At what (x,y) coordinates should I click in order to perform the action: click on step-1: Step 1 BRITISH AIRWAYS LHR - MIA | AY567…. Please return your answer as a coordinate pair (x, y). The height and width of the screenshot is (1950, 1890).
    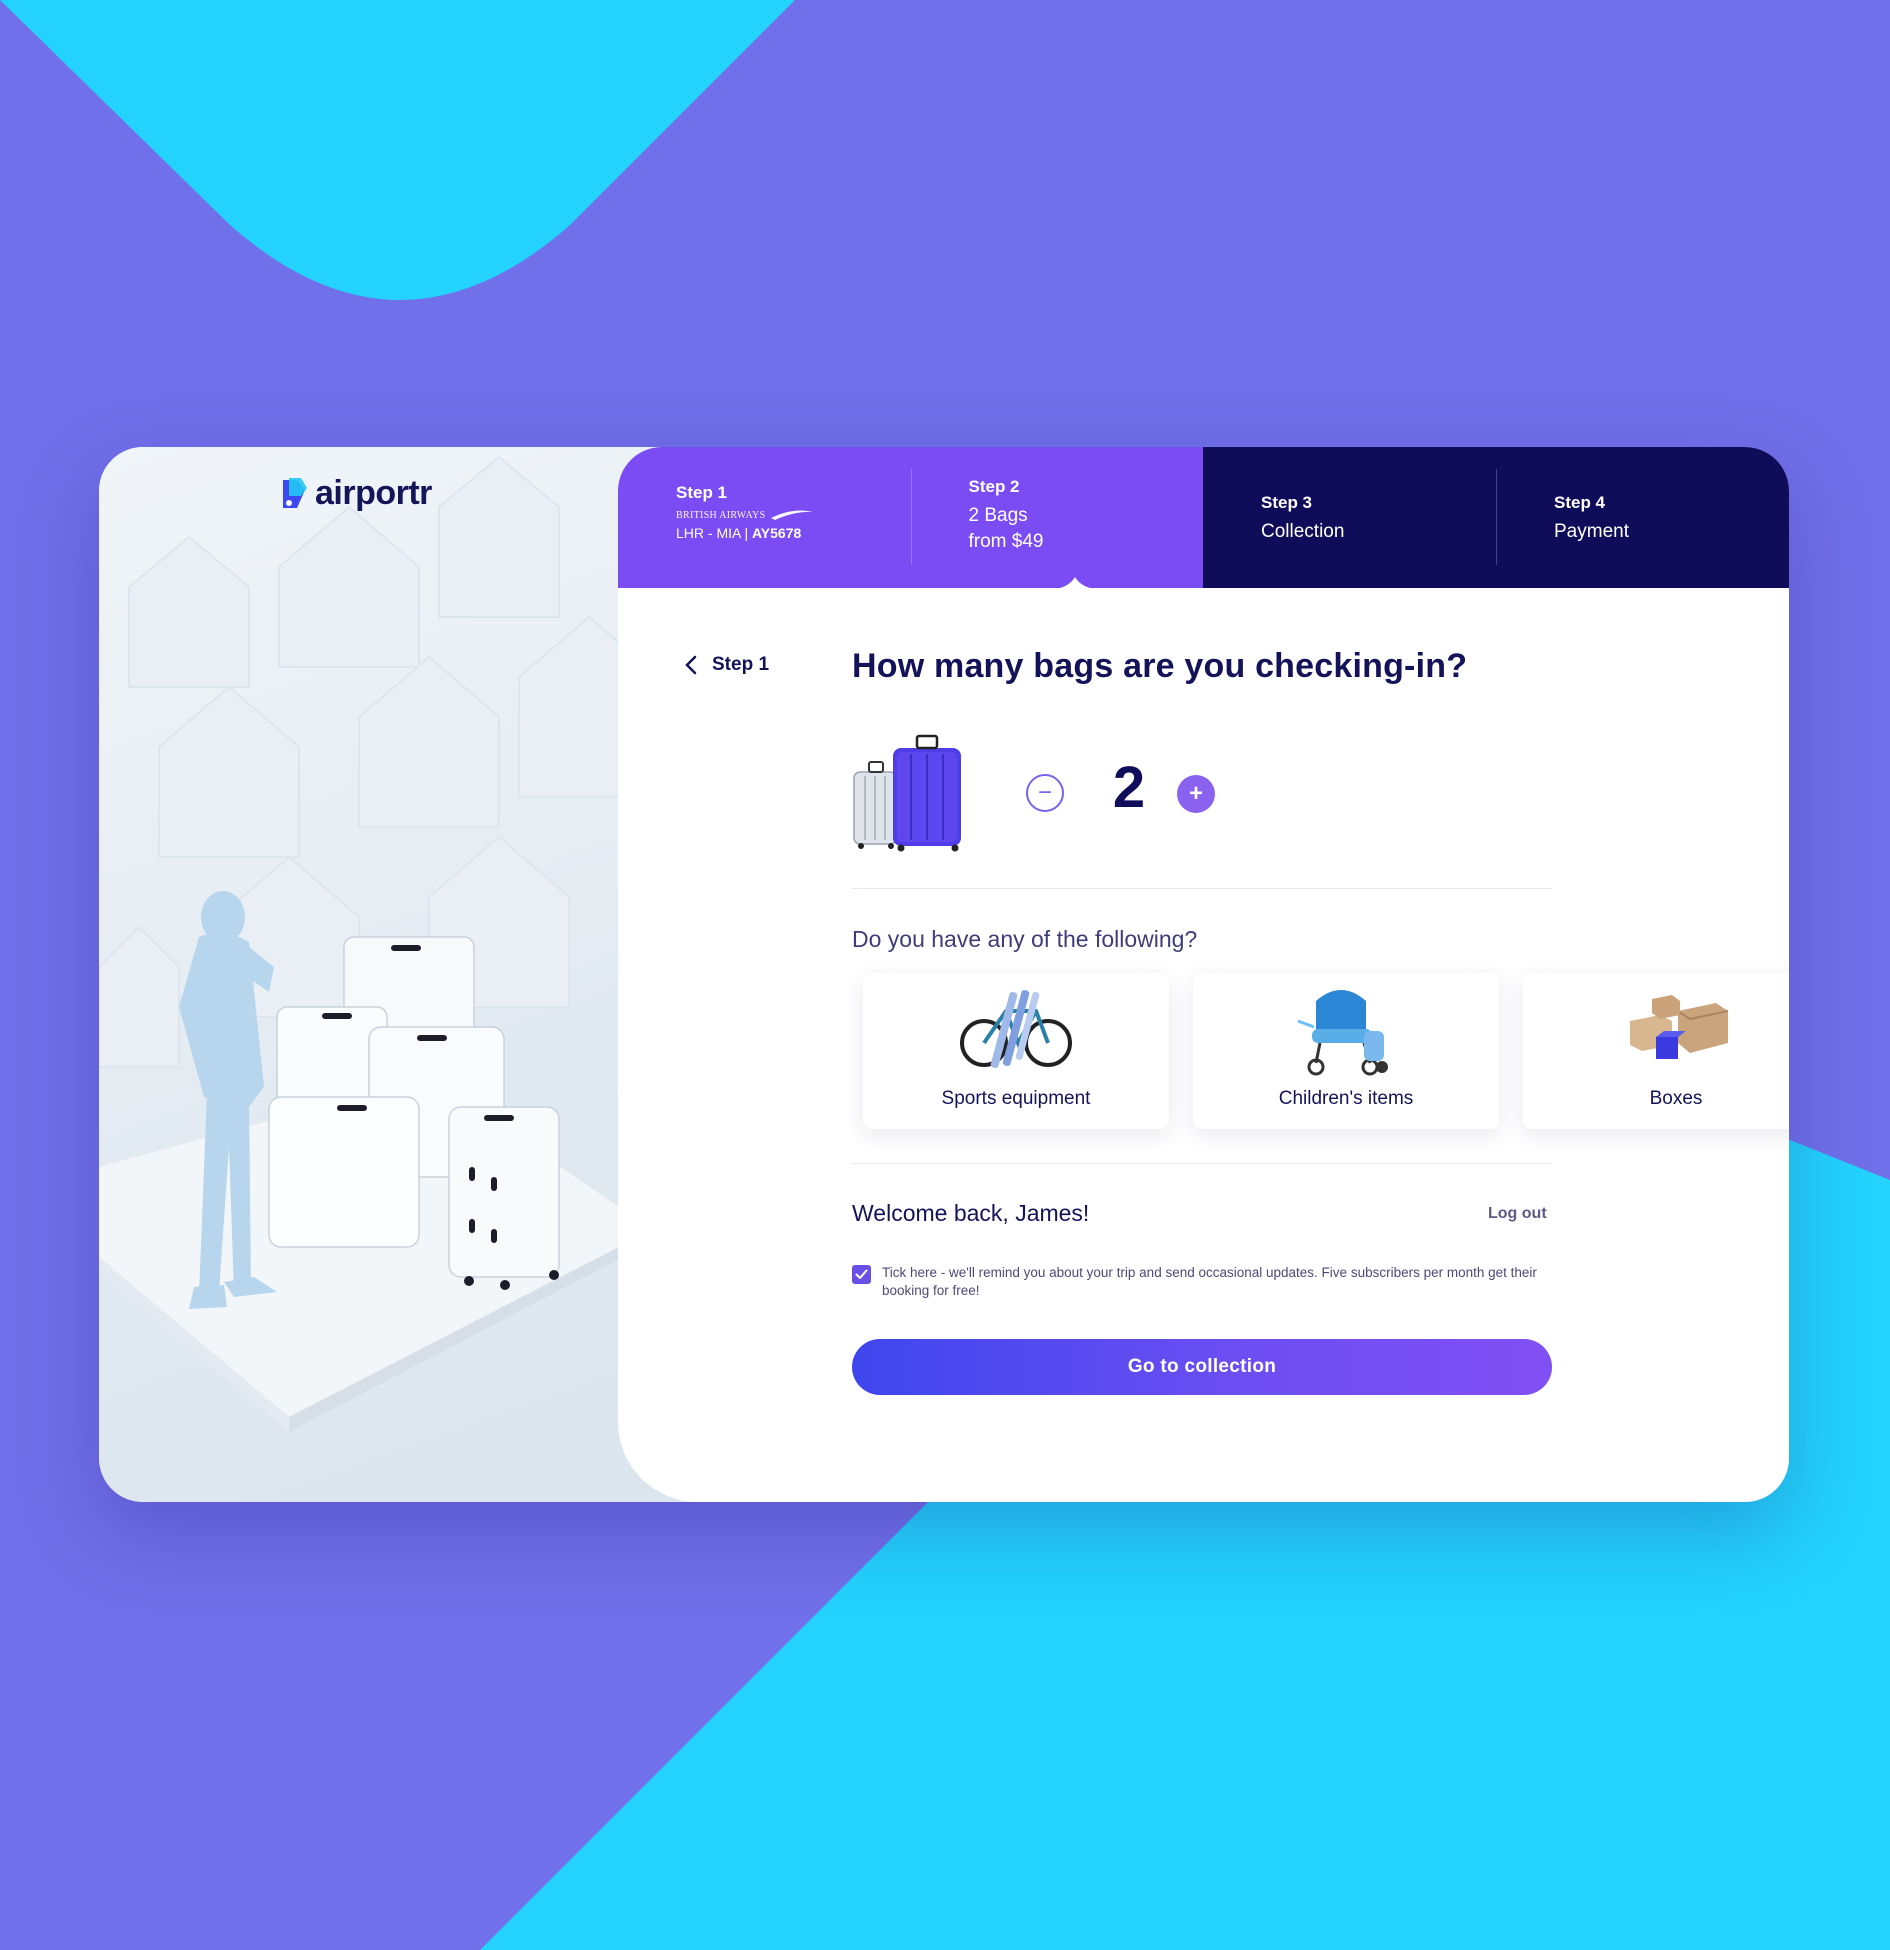
    Looking at the image, I should click on (764, 517).